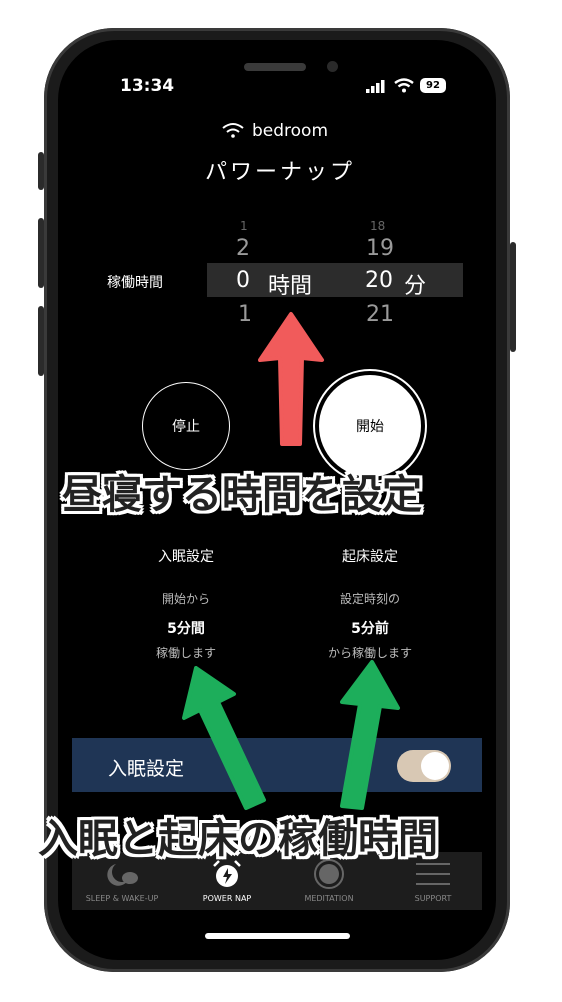  What do you see at coordinates (380, 248) in the screenshot?
I see `minute-option: 19` at bounding box center [380, 248].